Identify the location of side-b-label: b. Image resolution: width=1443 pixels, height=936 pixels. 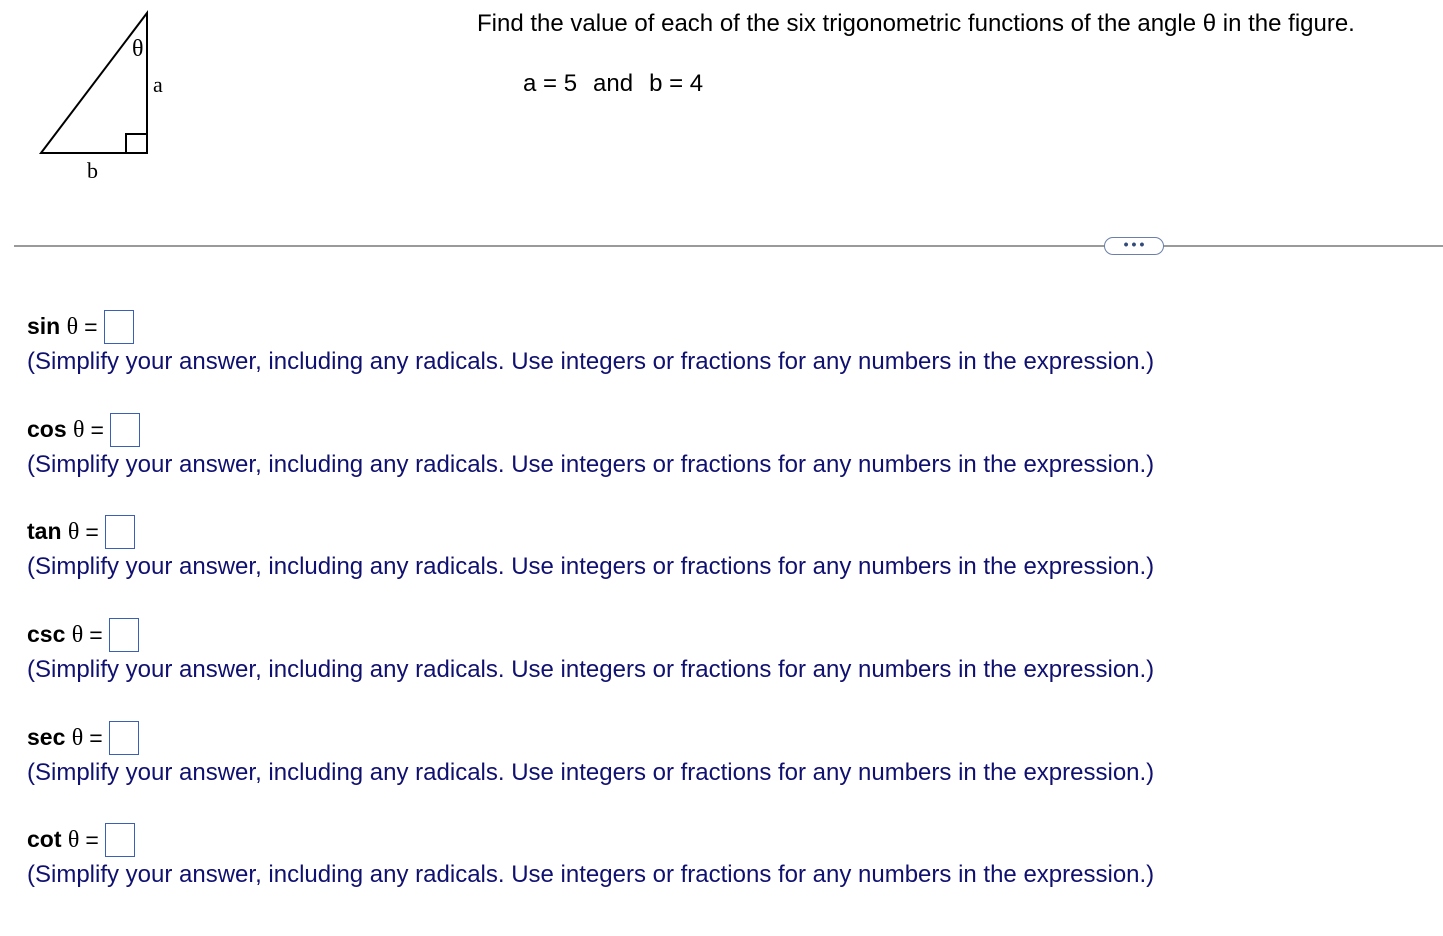
(92, 170).